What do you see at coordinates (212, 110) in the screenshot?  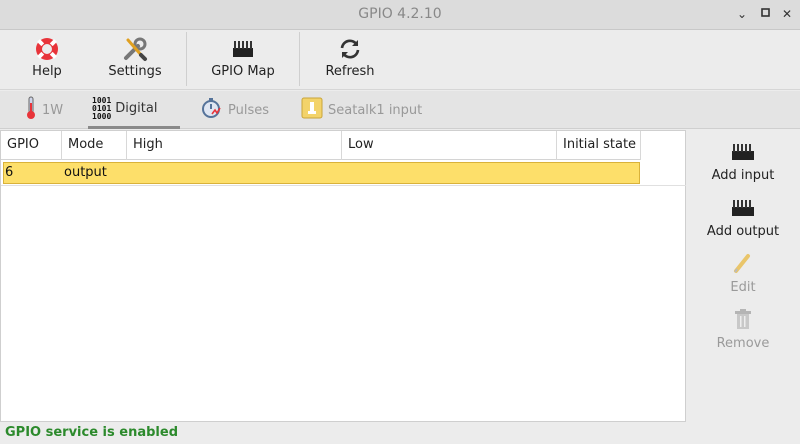 I see `stopwatch-icon` at bounding box center [212, 110].